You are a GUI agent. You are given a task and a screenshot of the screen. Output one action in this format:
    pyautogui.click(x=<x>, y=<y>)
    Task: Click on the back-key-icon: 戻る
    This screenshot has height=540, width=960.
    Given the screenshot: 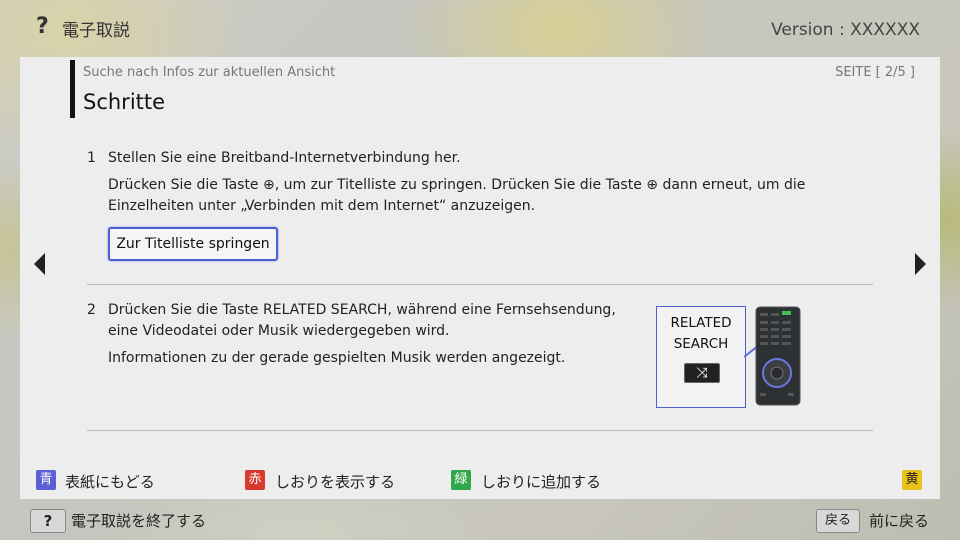 What is the action you would take?
    pyautogui.click(x=838, y=521)
    